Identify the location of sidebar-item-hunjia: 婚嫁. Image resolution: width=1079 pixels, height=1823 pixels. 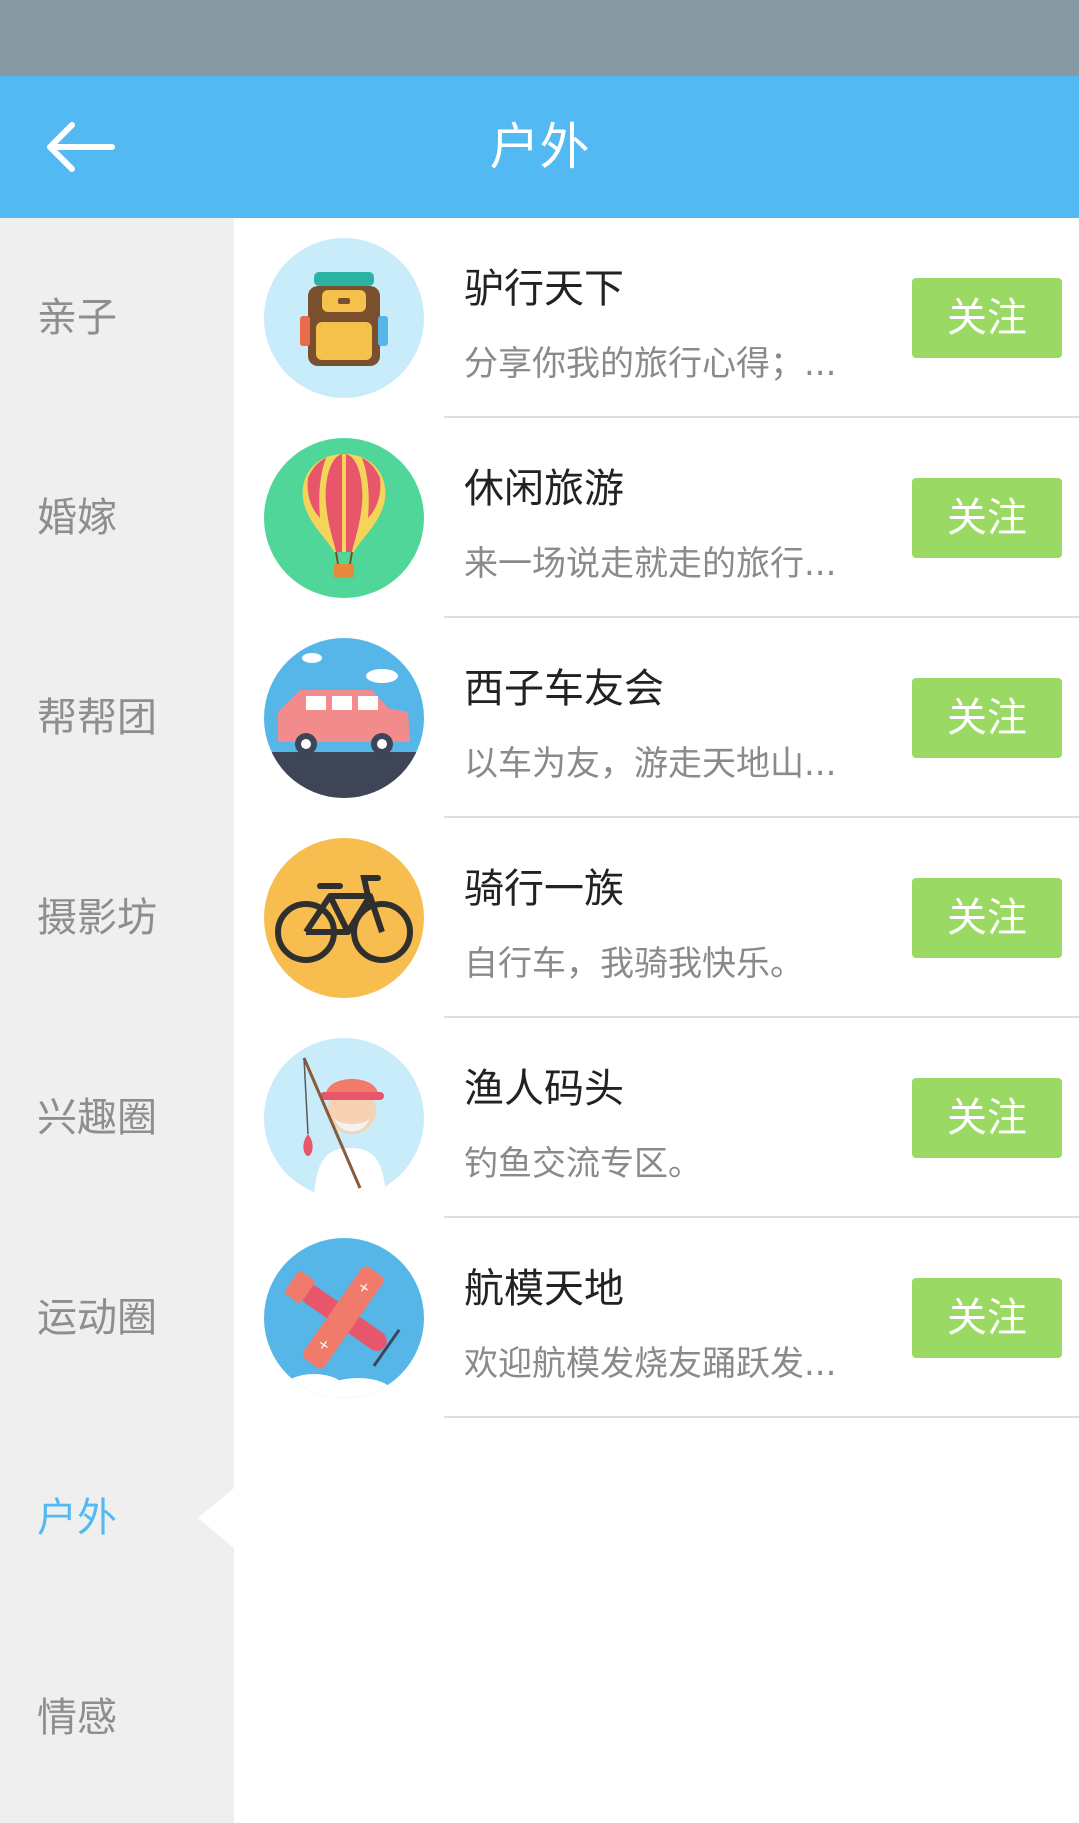
(117, 518).